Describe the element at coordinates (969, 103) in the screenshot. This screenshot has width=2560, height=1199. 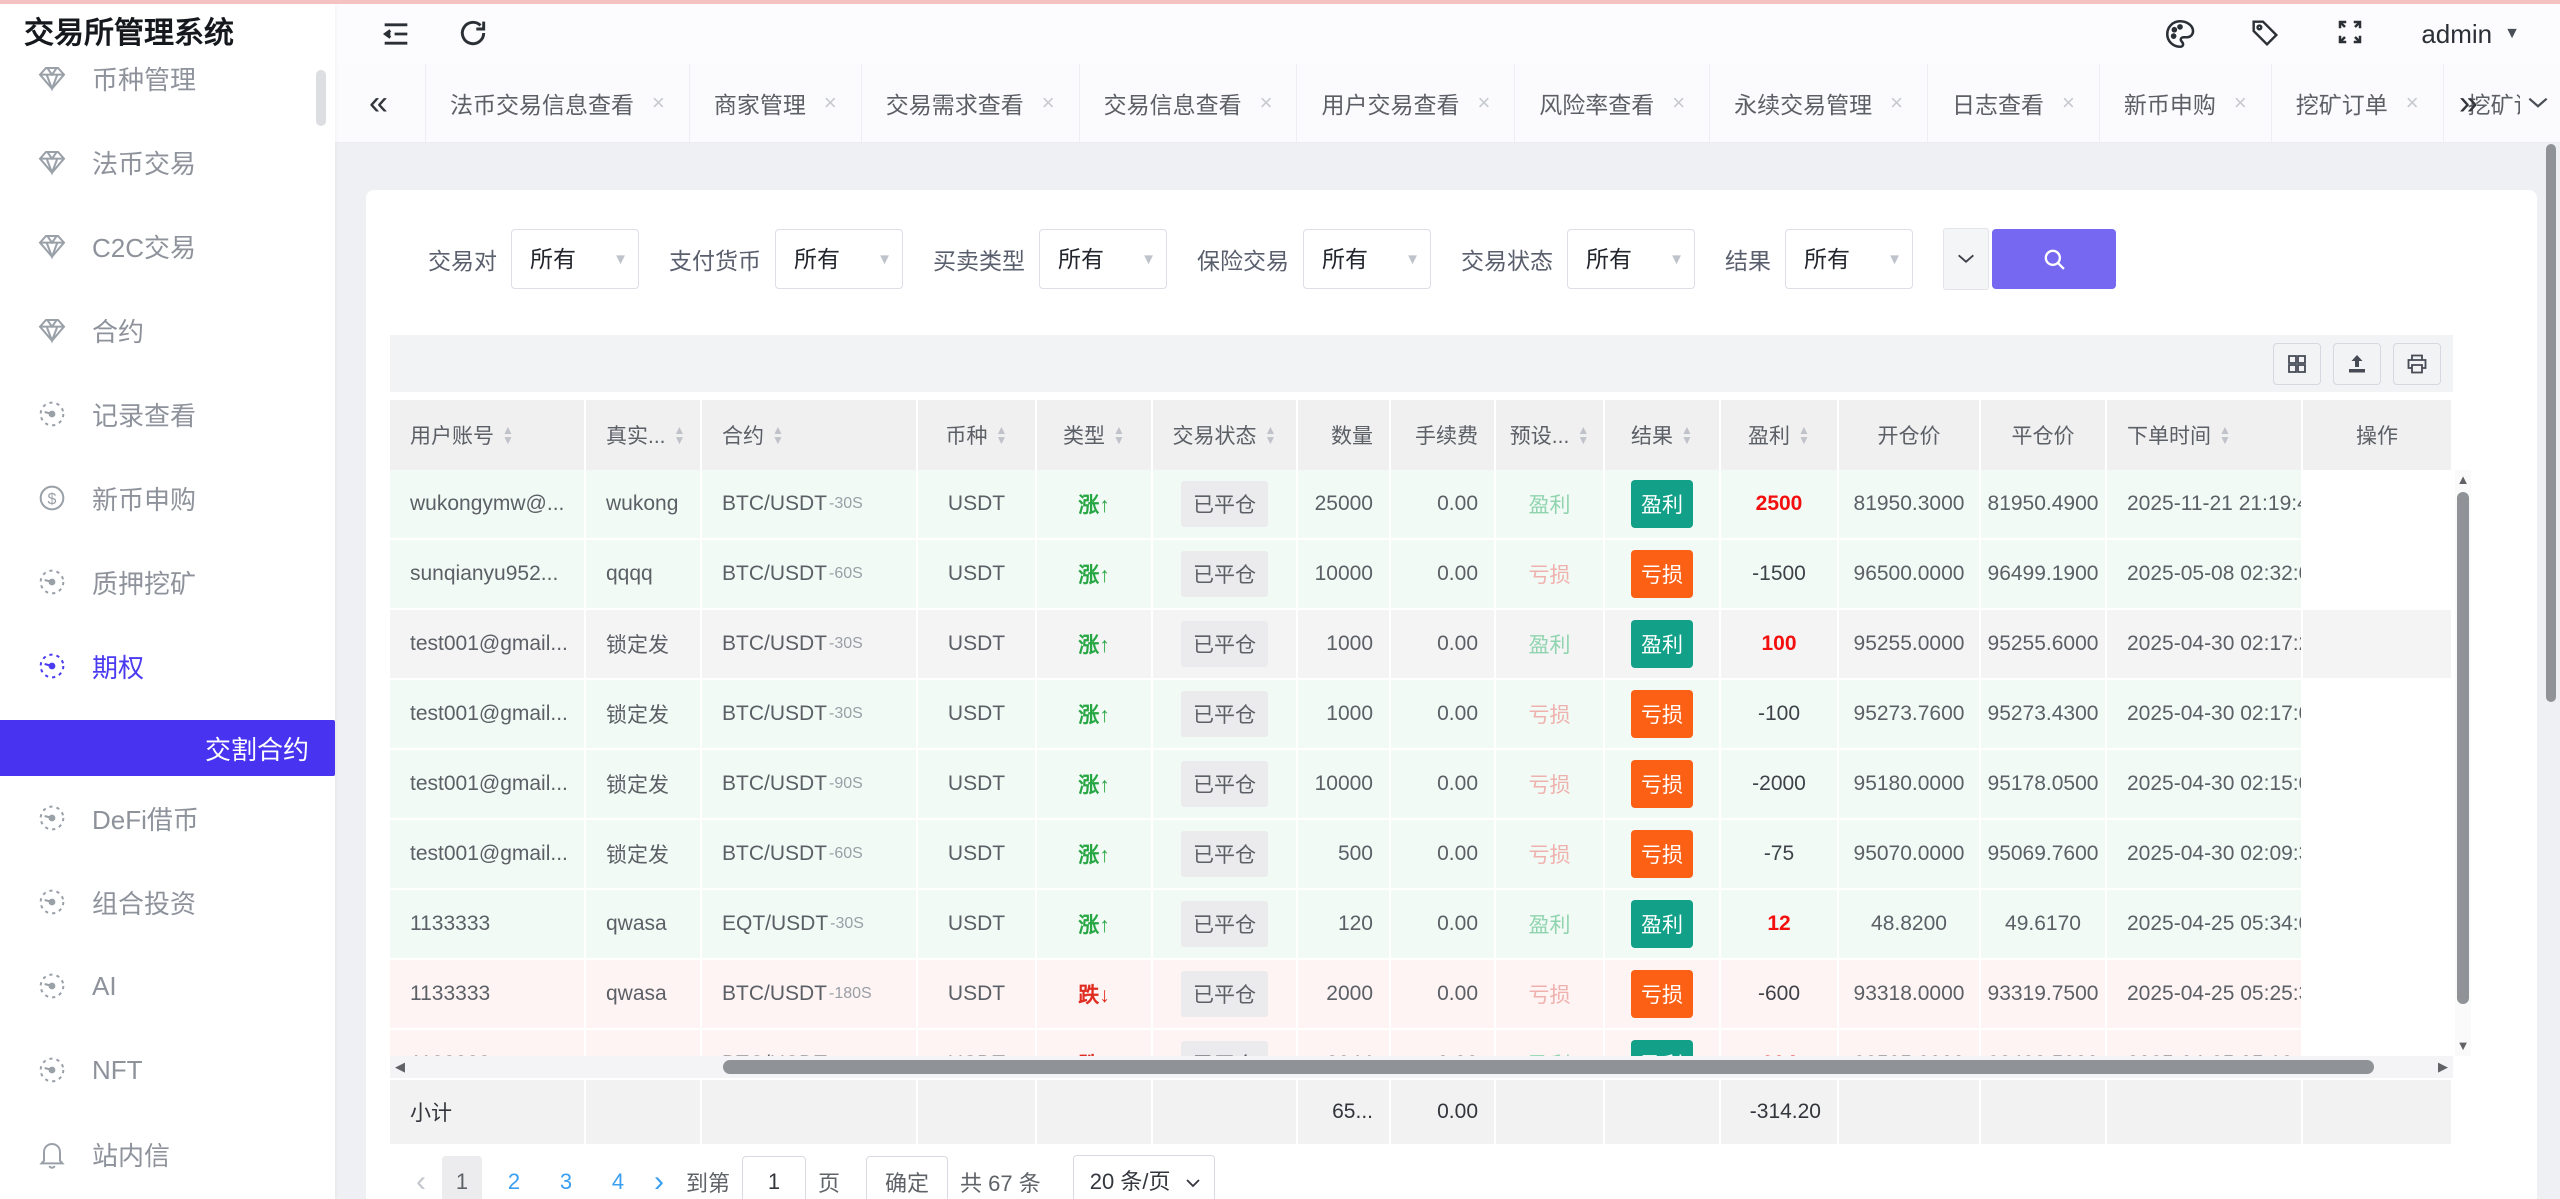
I see `tab-2: 交易需求查看 ×` at that location.